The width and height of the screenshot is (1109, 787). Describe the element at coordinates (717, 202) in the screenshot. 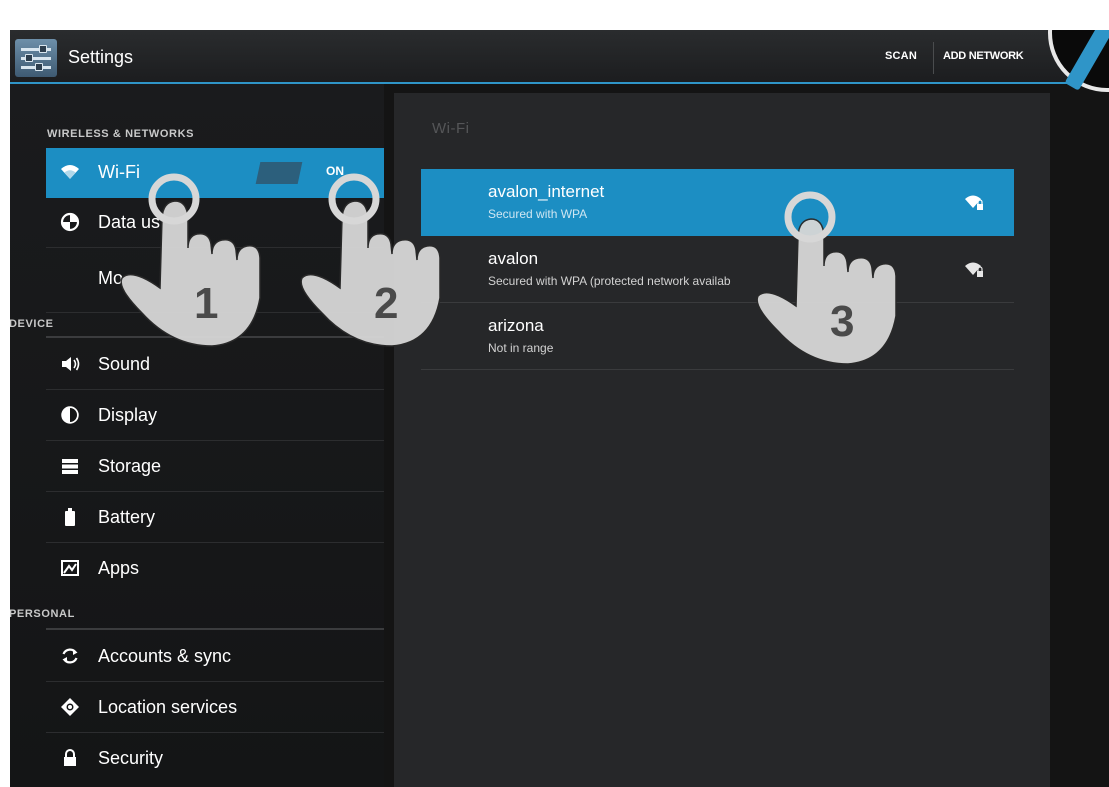

I see `network-row-avalon-internet: avalon_internet Secured with WPA` at that location.